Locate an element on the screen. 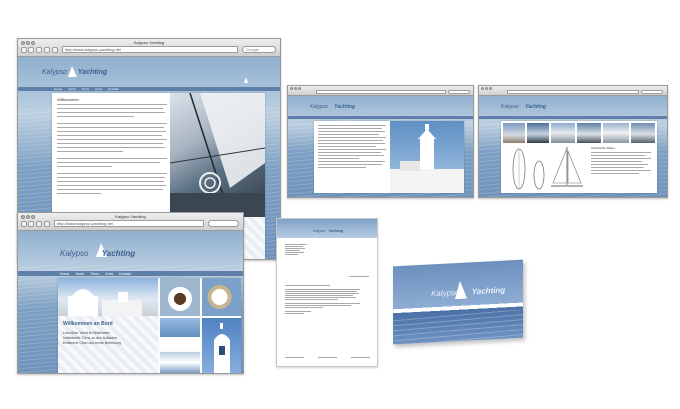 The height and width of the screenshot is (409, 680). letterhead-document: Kalypso Yachting is located at coordinates (327, 292).